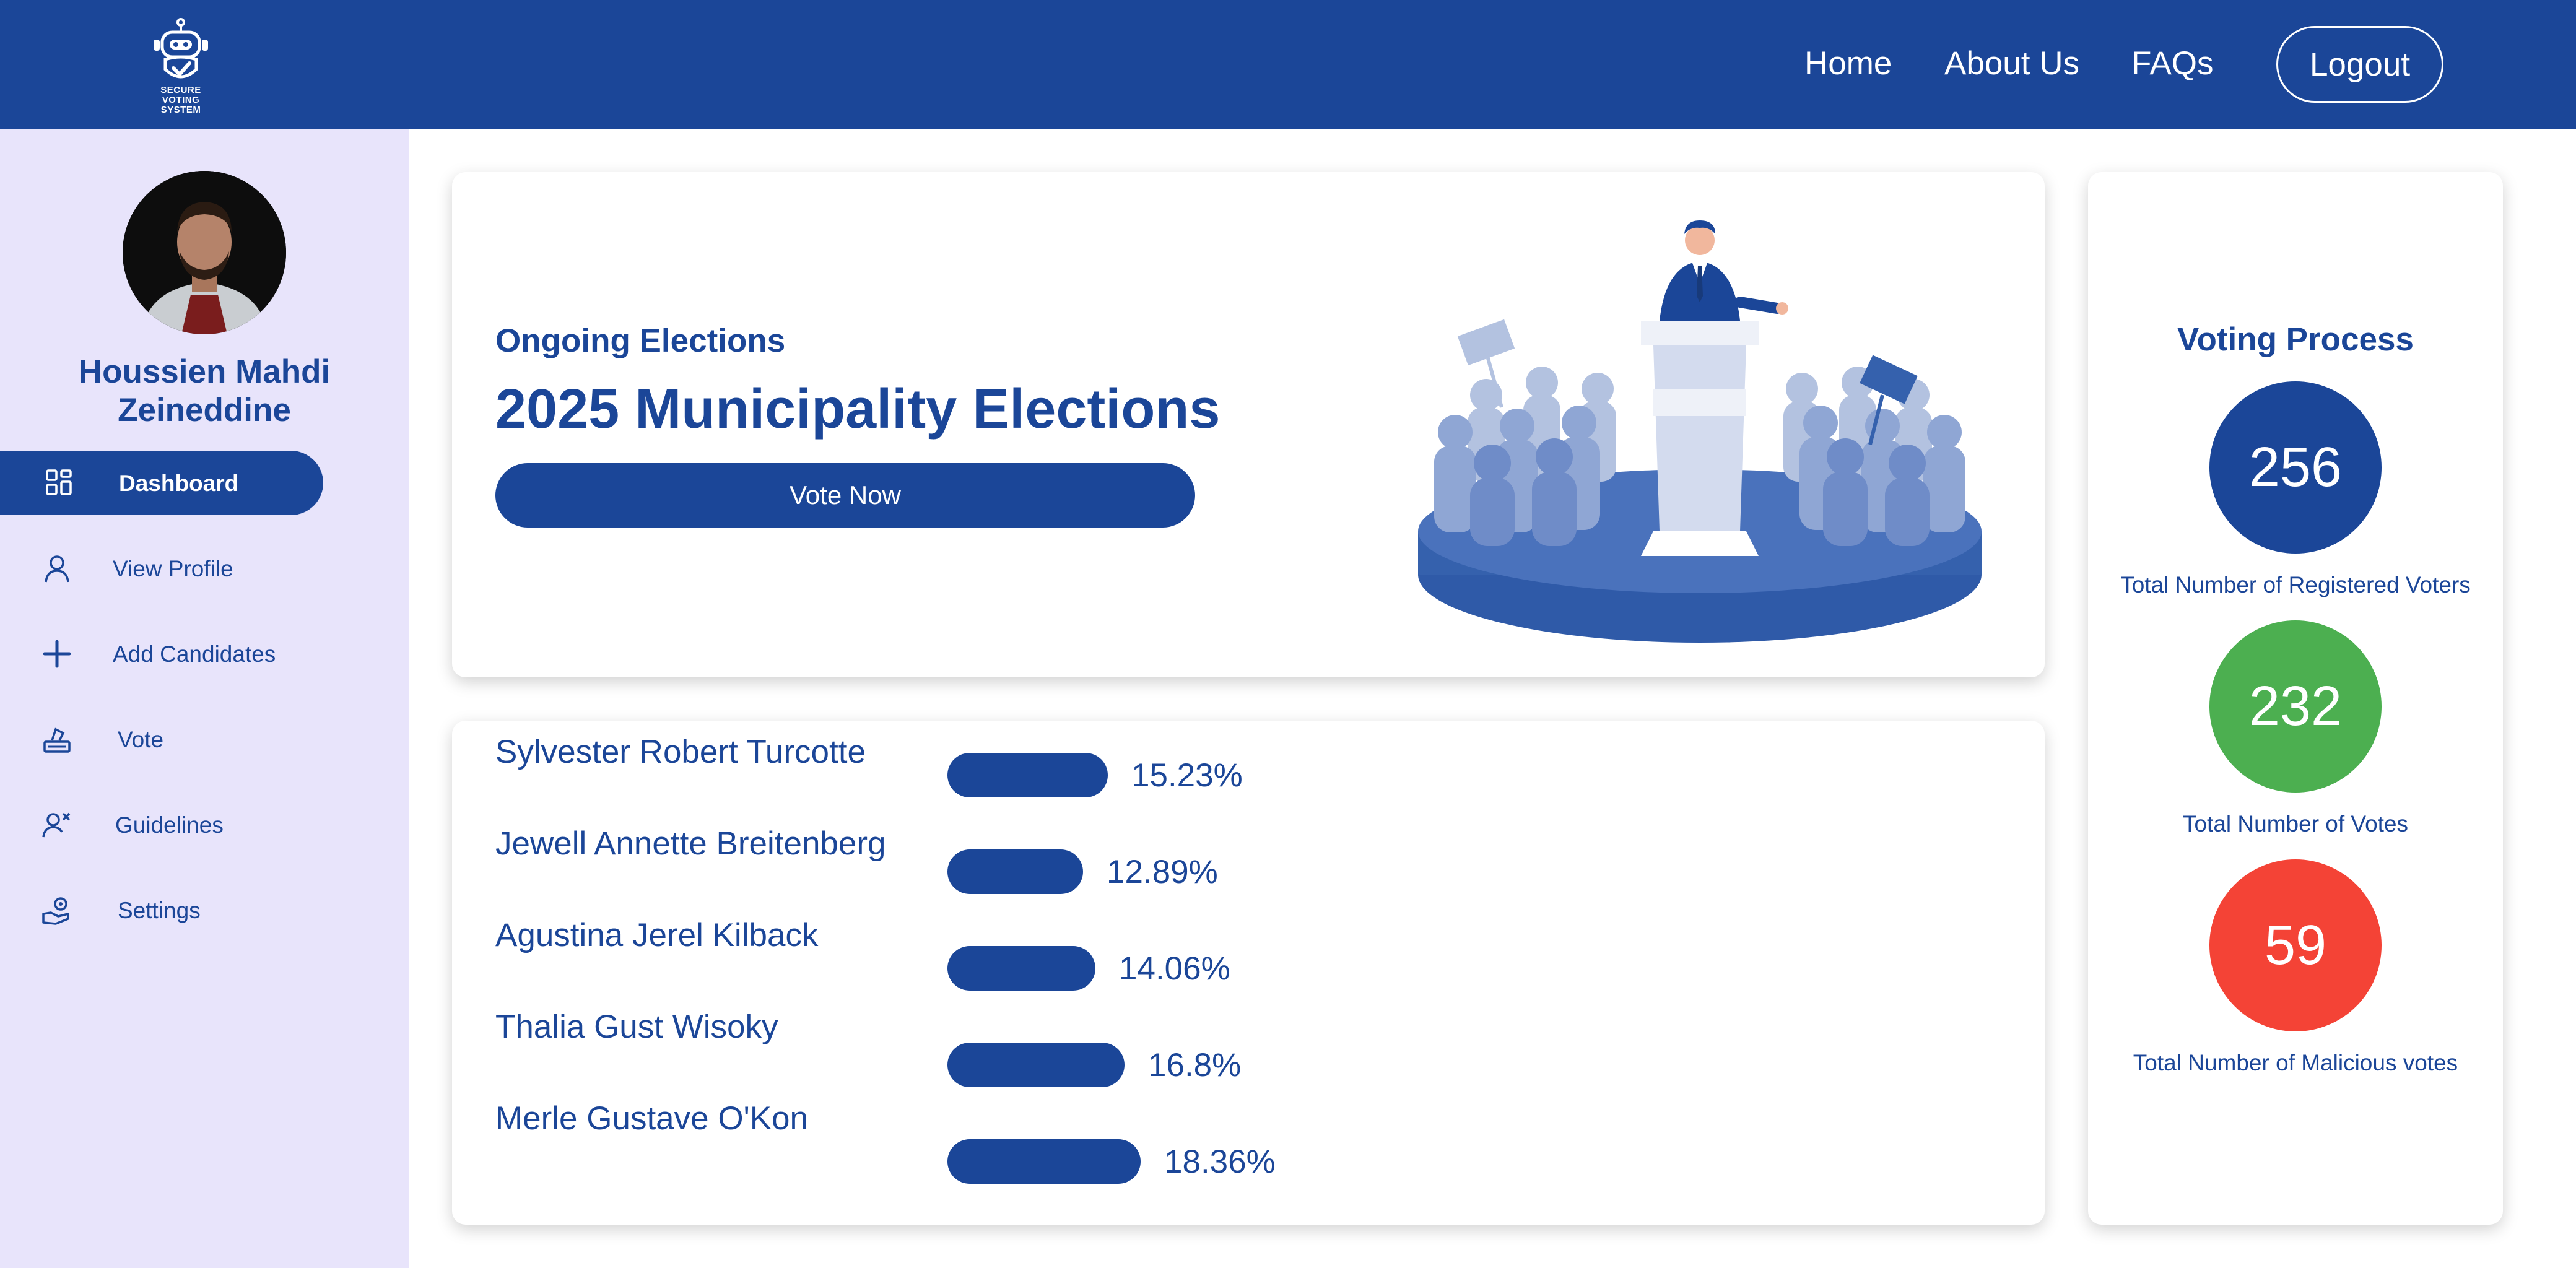 The width and height of the screenshot is (2576, 1268). What do you see at coordinates (2295, 584) in the screenshot?
I see `registered-voters-label: Total Number of Registered Voters` at bounding box center [2295, 584].